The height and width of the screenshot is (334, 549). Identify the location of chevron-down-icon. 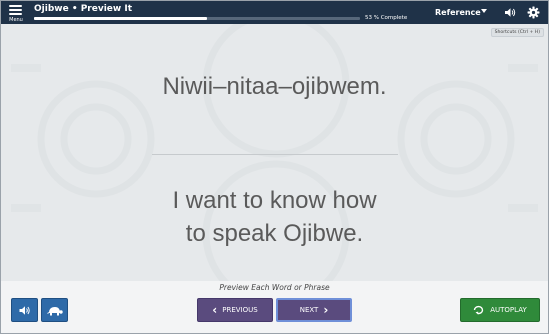
(484, 11).